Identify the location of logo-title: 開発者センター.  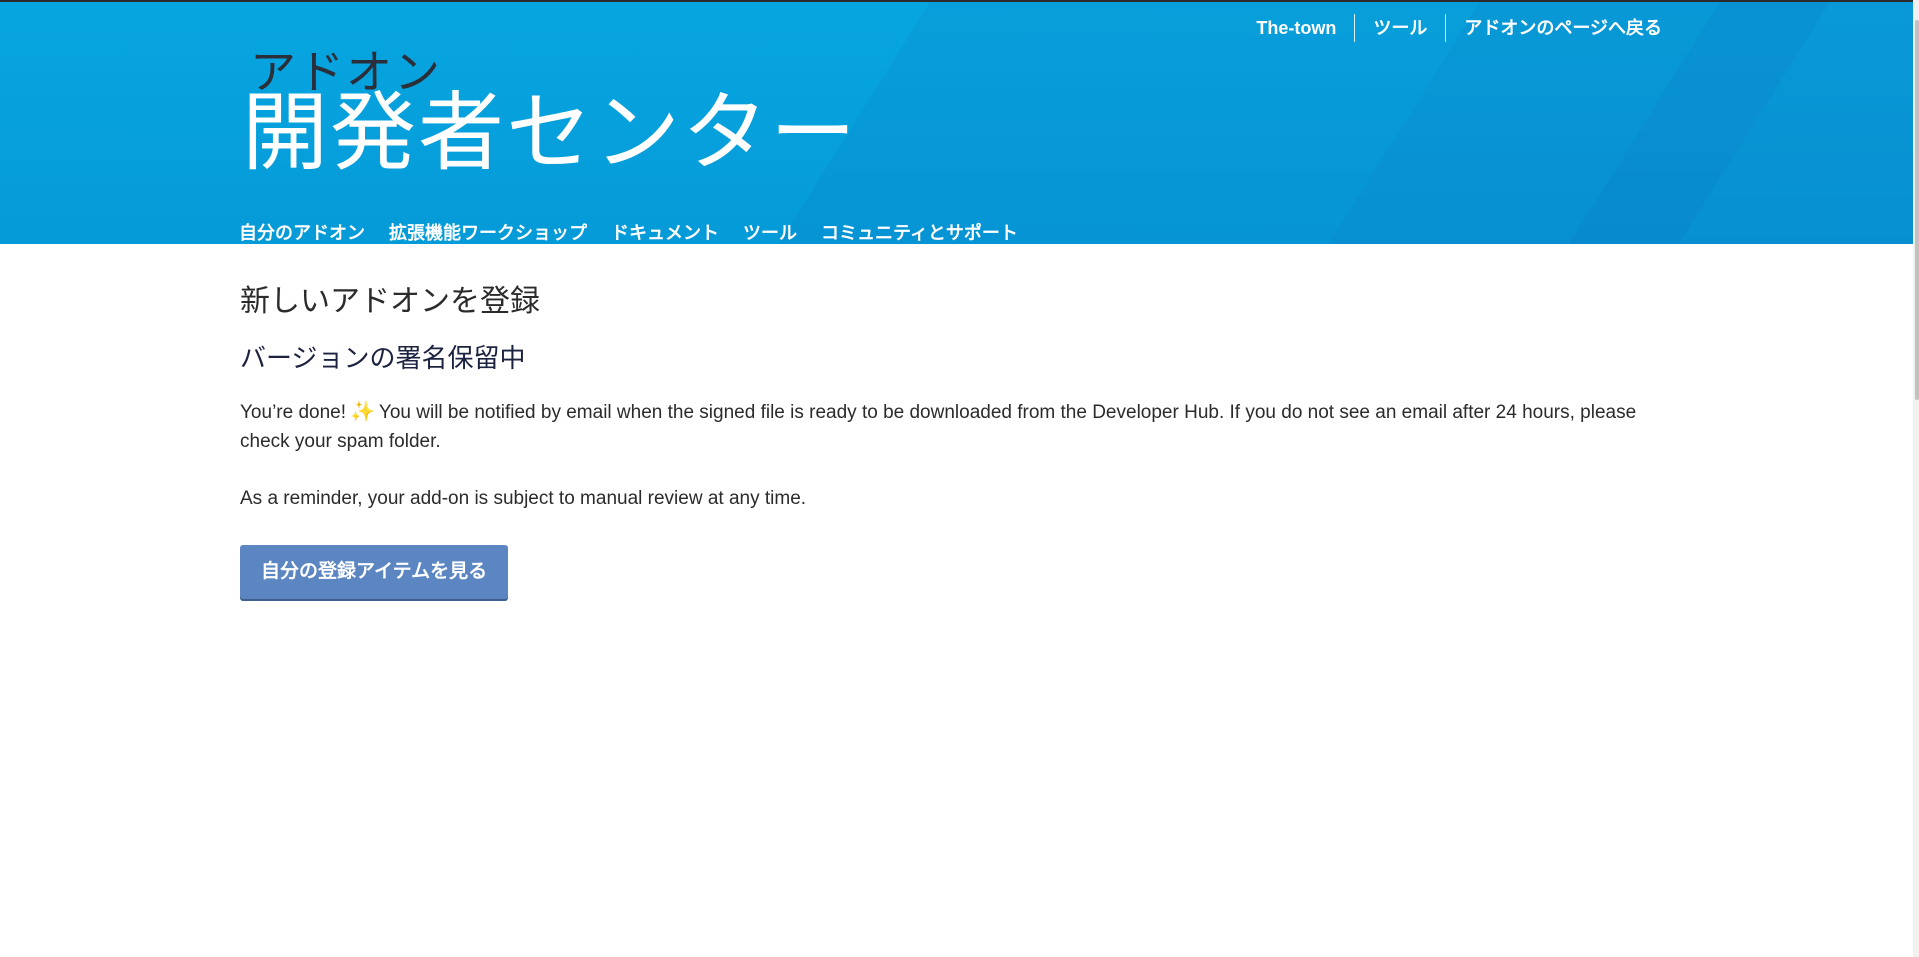
(550, 133).